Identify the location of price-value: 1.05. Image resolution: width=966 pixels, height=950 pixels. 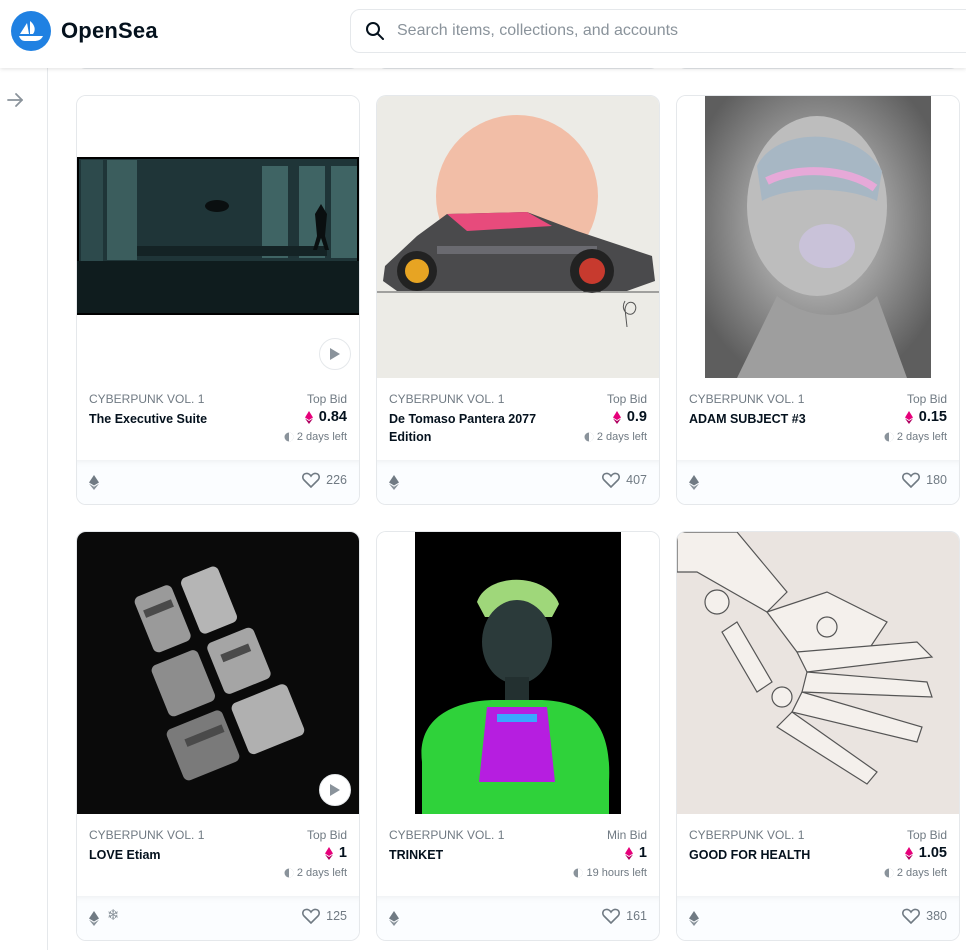
(932, 853).